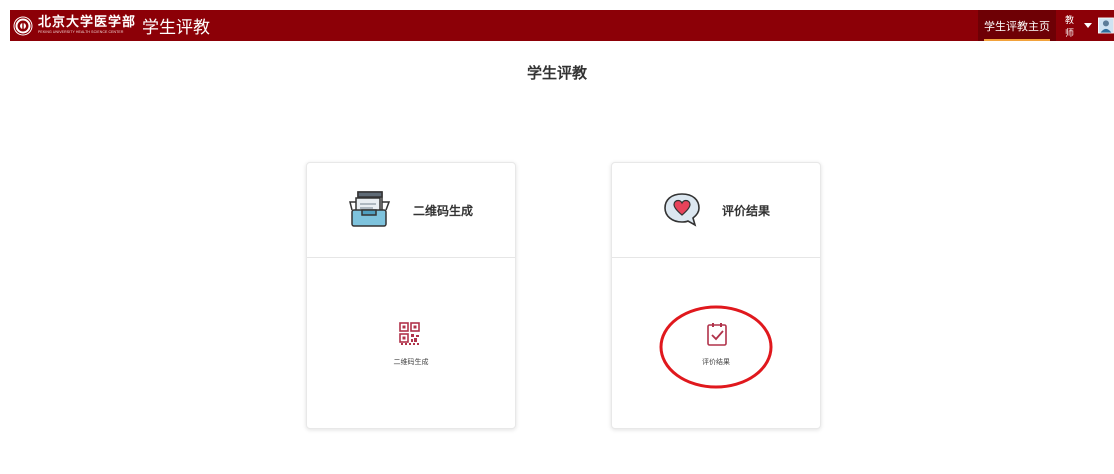 This screenshot has height=474, width=1114. Describe the element at coordinates (556, 73) in the screenshot. I see `page-title: 学生评教` at that location.